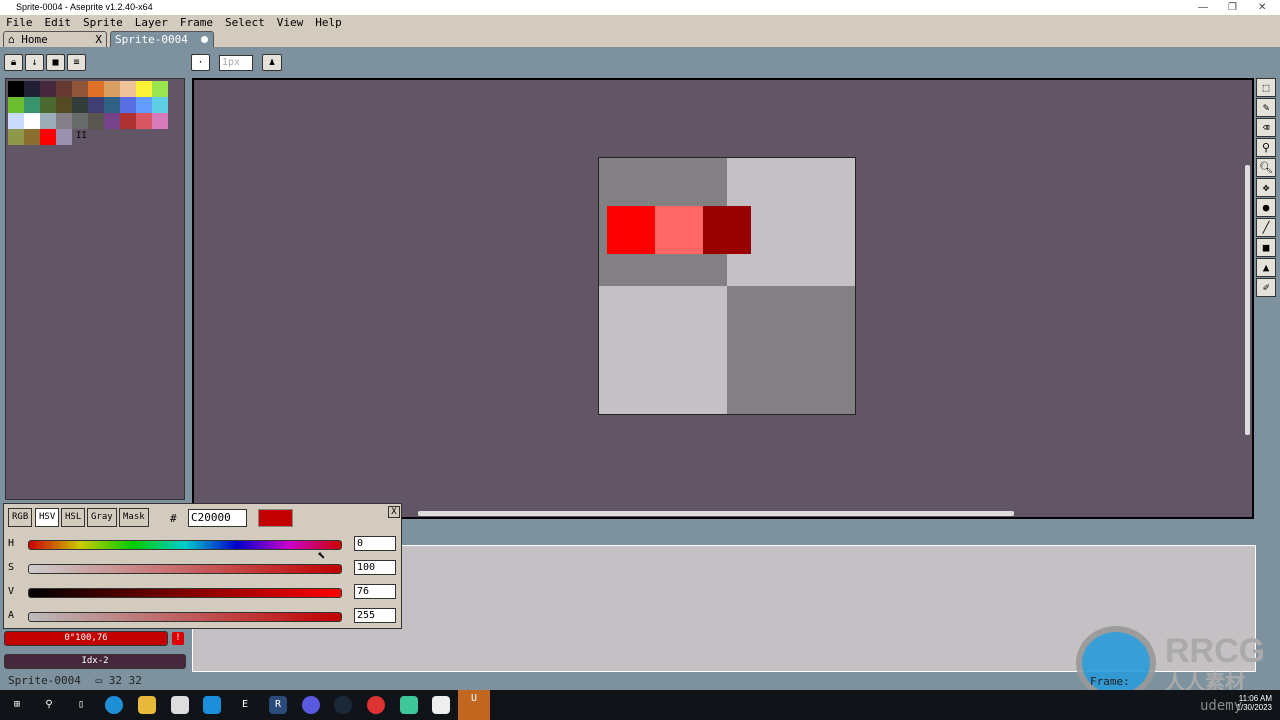 This screenshot has width=1280, height=720. I want to click on blur-tool-icon: ✐, so click(1266, 287).